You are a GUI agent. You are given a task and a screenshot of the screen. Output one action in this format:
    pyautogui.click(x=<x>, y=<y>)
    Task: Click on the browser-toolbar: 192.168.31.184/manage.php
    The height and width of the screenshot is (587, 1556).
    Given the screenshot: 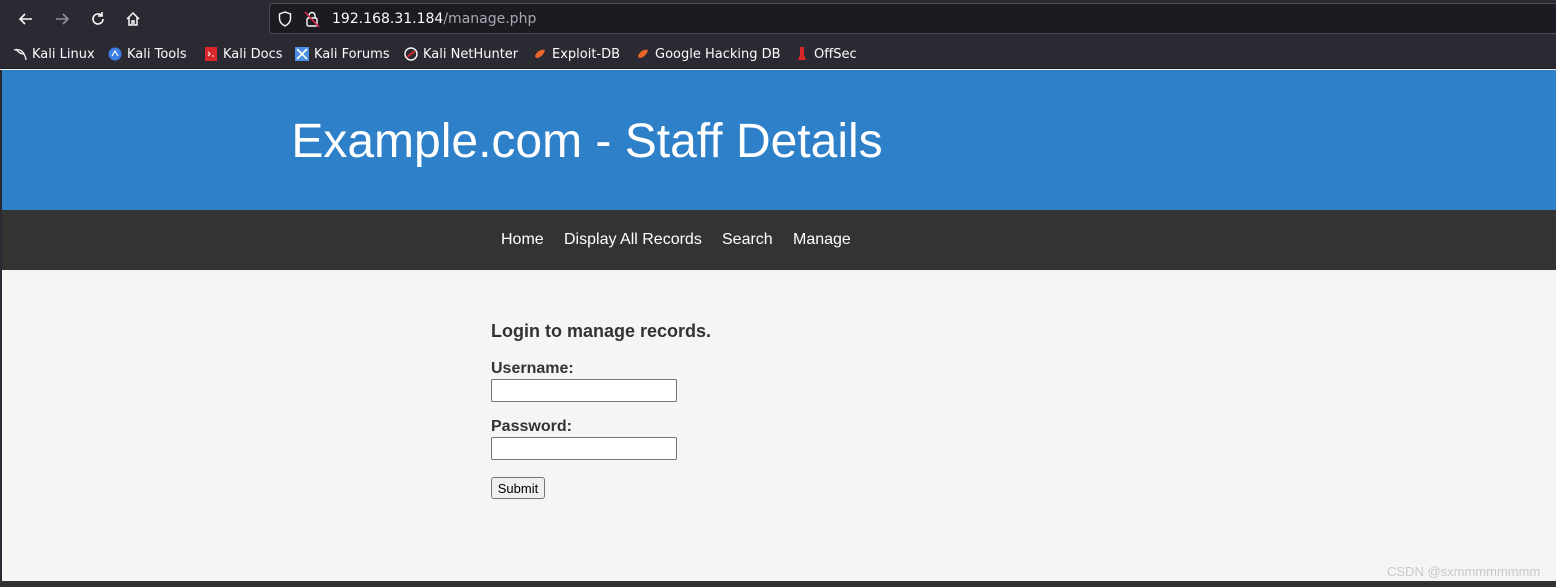 What is the action you would take?
    pyautogui.click(x=778, y=19)
    